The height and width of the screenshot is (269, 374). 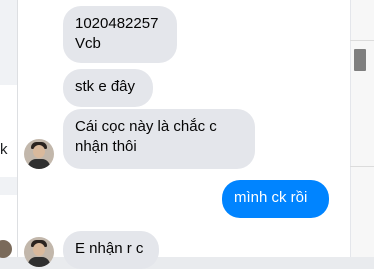 What do you see at coordinates (111, 250) in the screenshot?
I see `message-bubble-incoming: E nhận r c` at bounding box center [111, 250].